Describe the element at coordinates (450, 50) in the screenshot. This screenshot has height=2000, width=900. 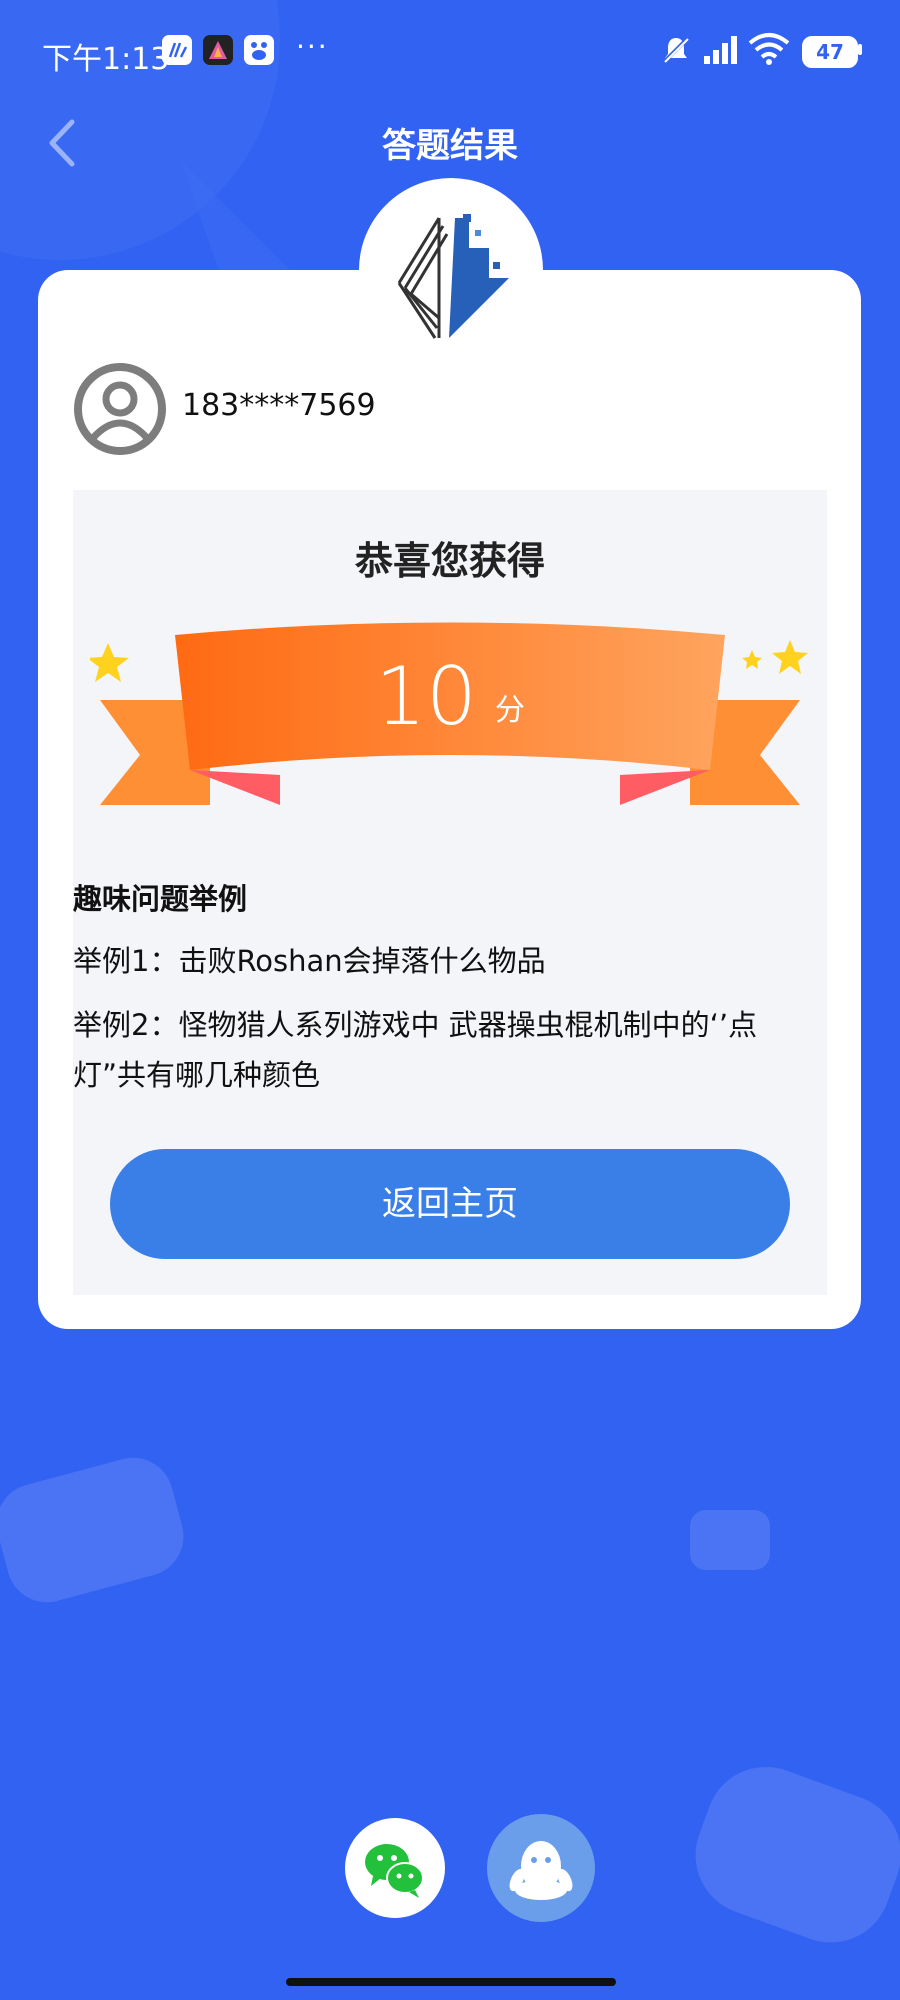
I see `status-bar: 下午1:13 ··· 47` at that location.